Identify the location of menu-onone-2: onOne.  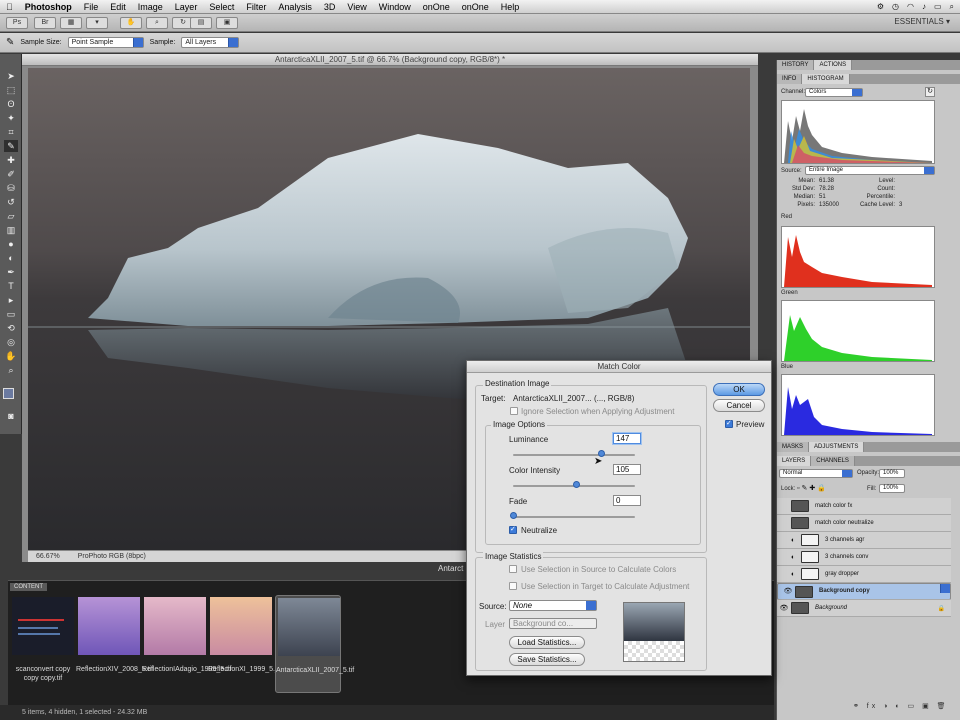
(475, 7).